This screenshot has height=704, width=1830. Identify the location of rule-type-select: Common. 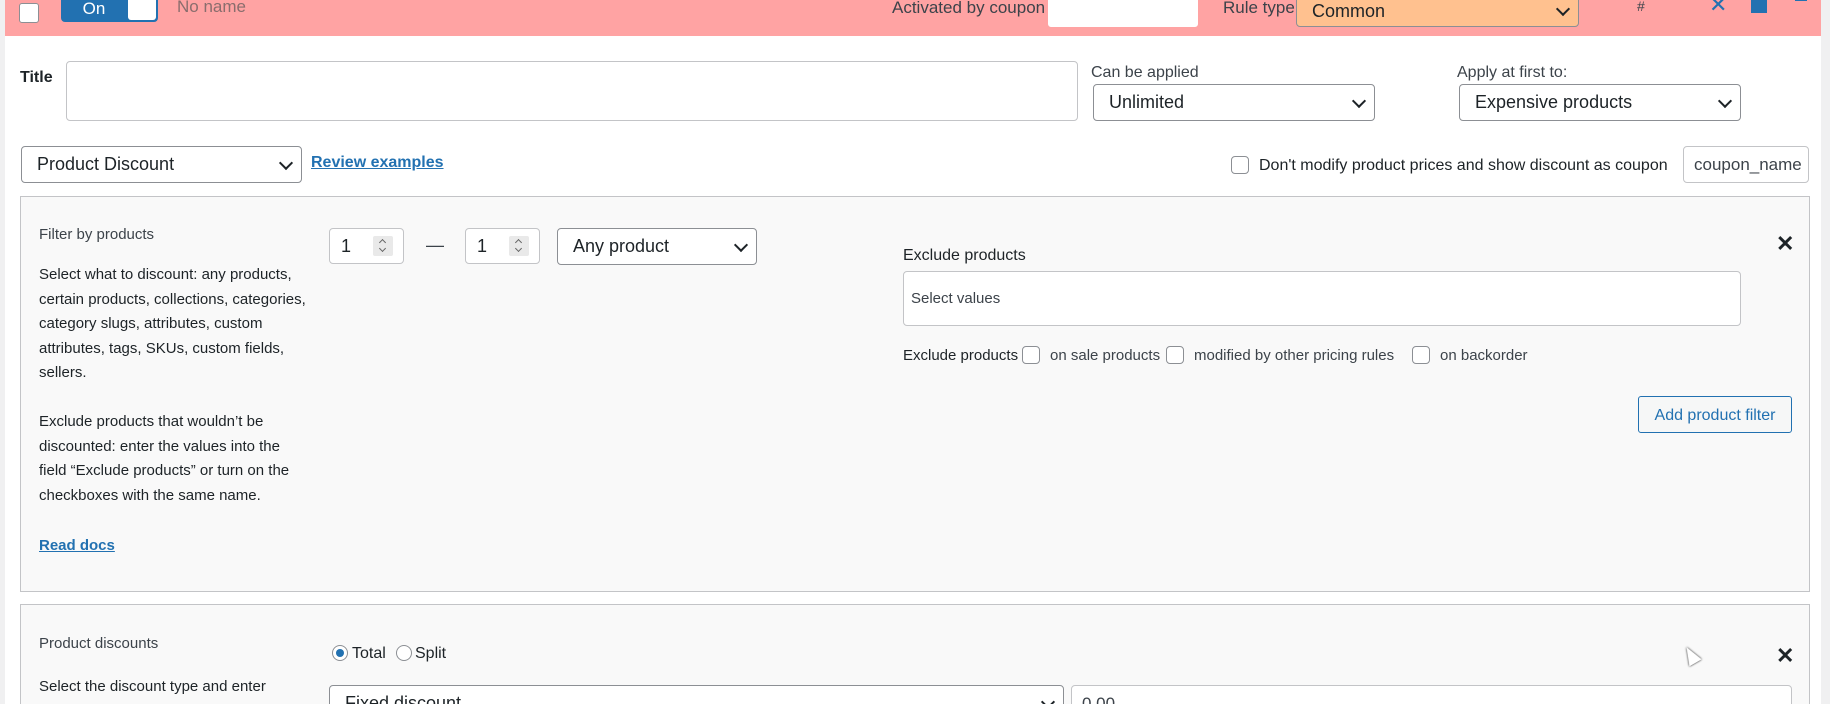
(1437, 13).